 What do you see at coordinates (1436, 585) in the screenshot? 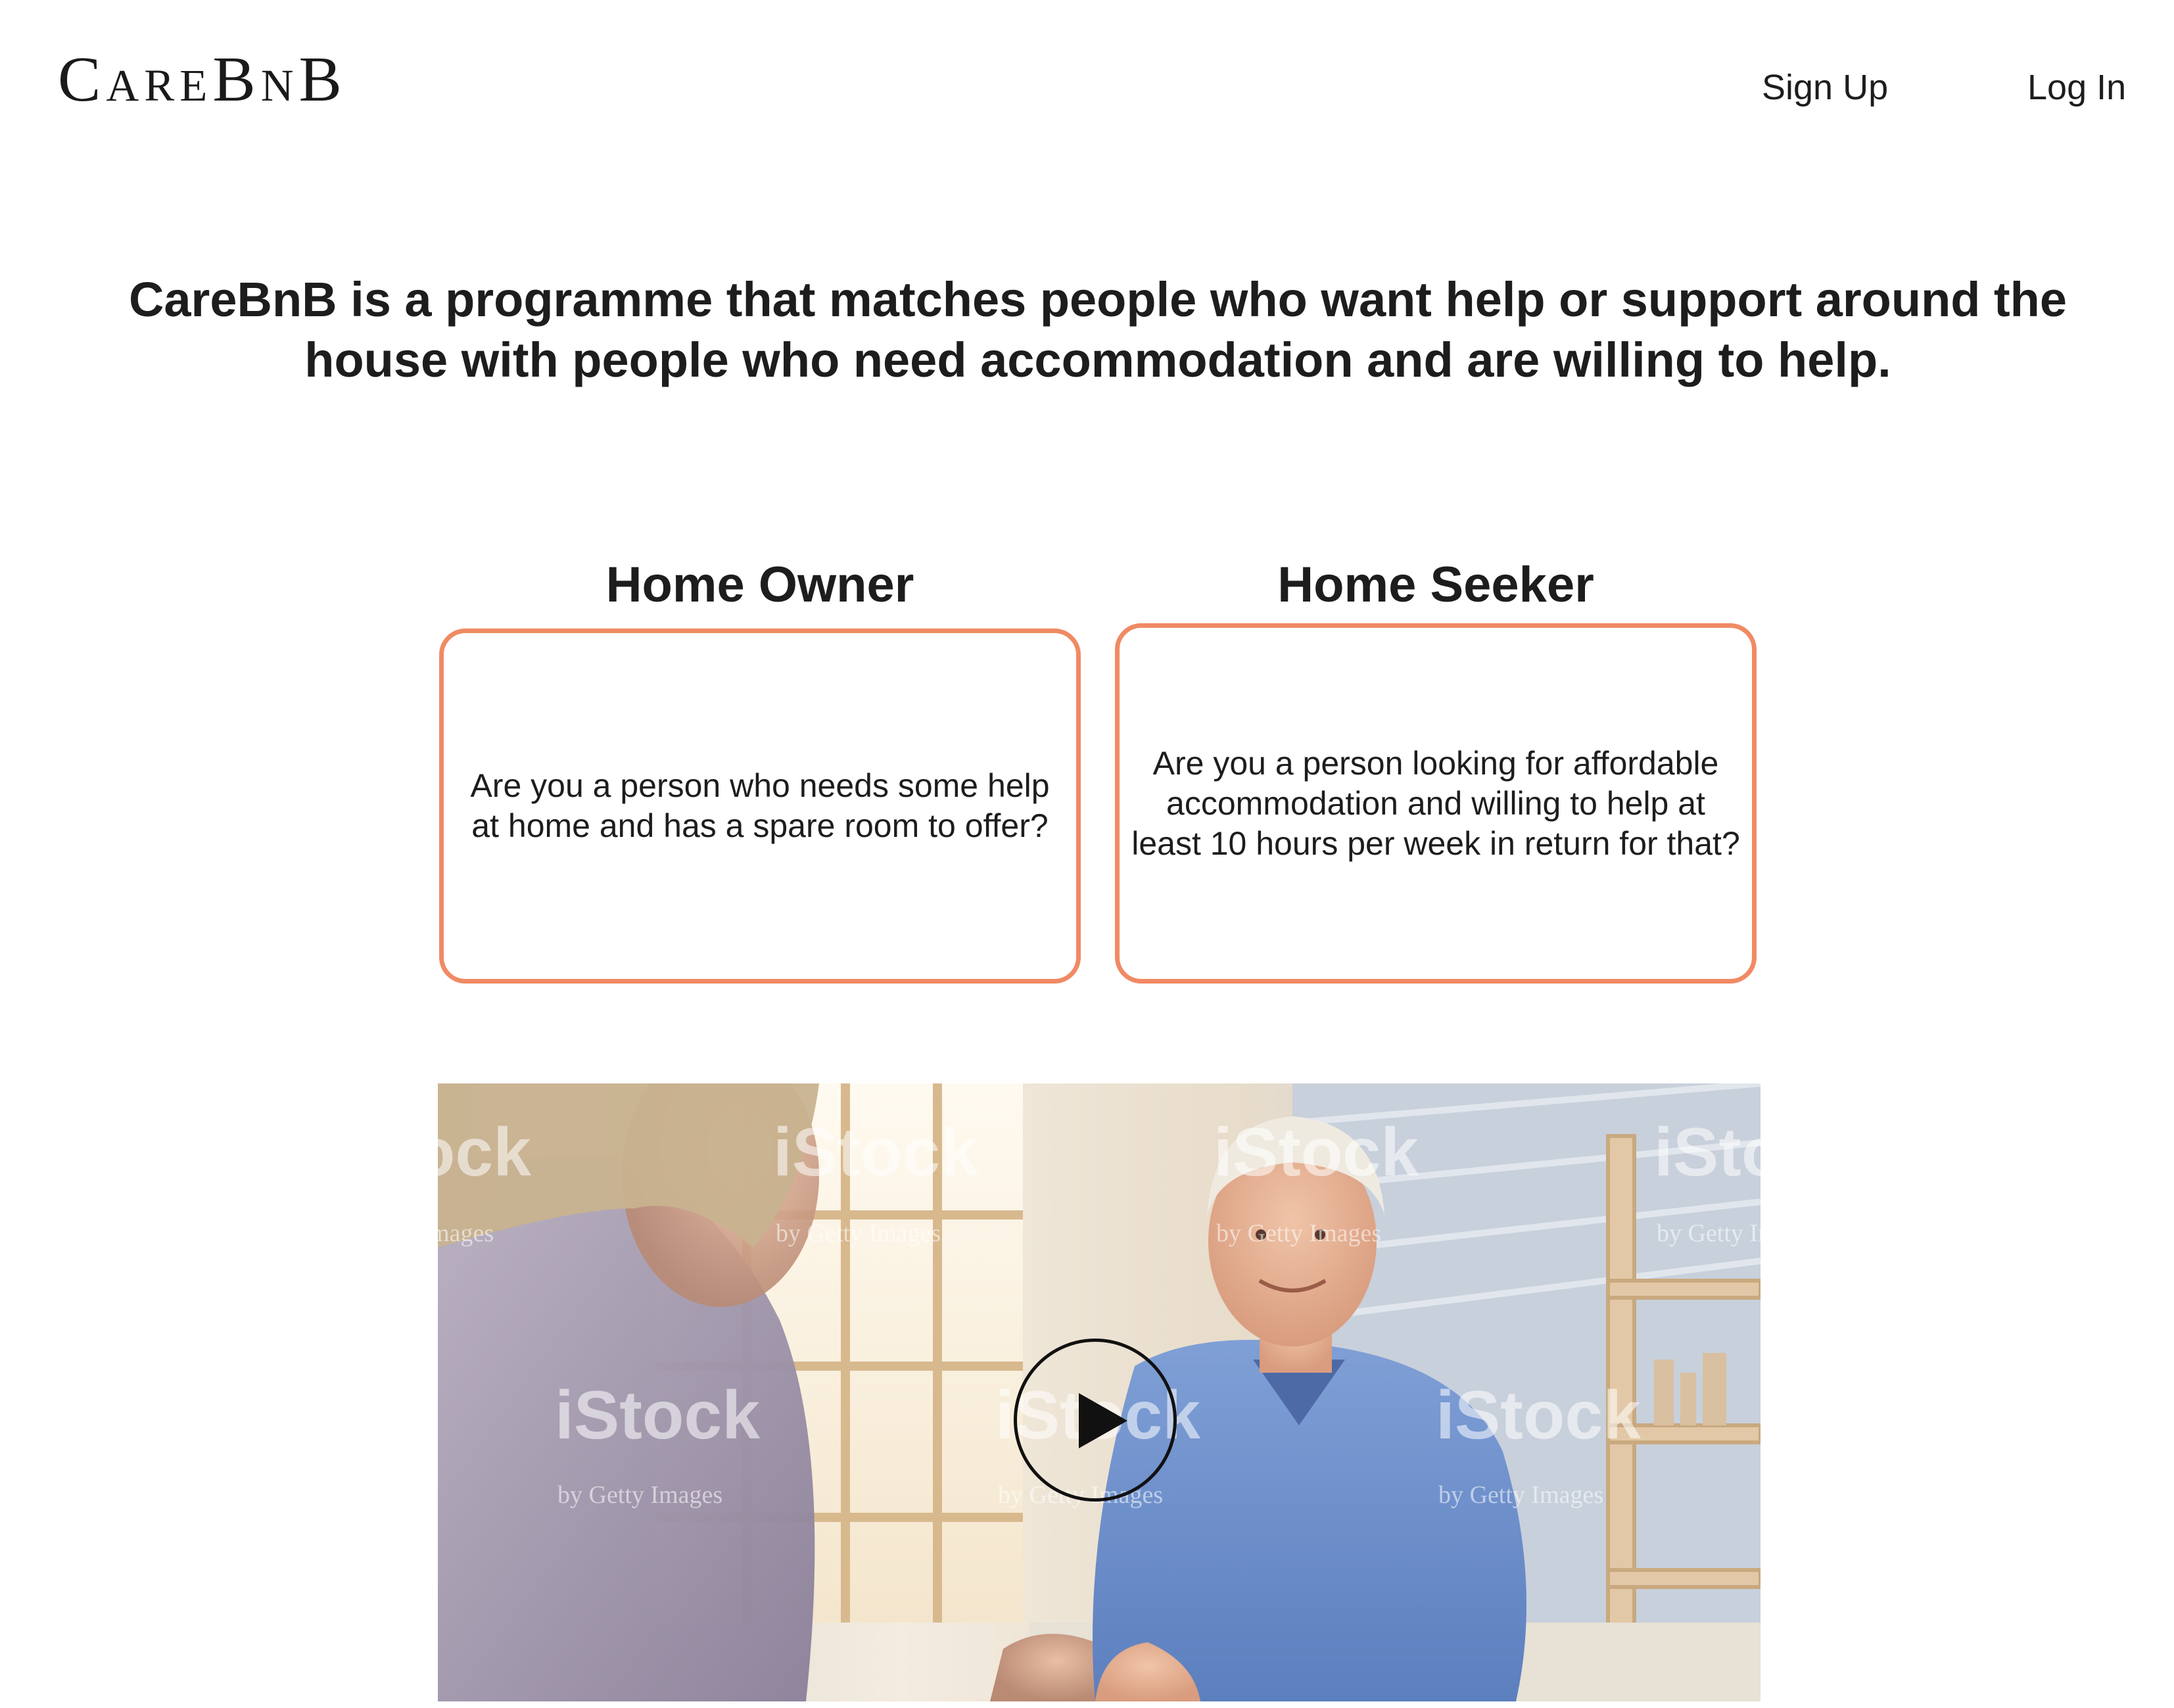
I see `home-seeker-title: Home Seeker` at bounding box center [1436, 585].